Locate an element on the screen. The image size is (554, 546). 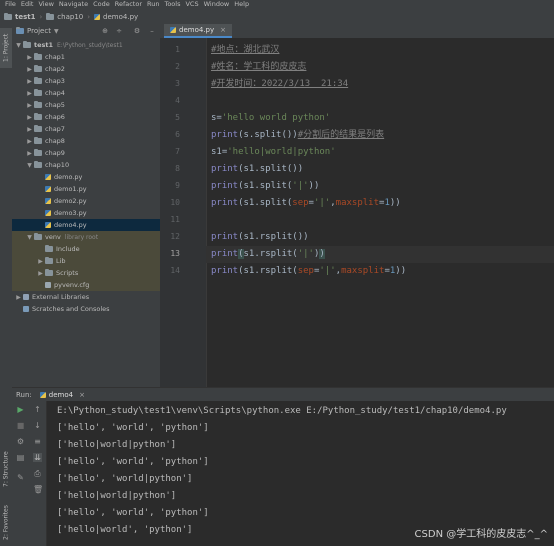
tree-item-chap4: ▶ chap4 is located at coordinates (86, 93).